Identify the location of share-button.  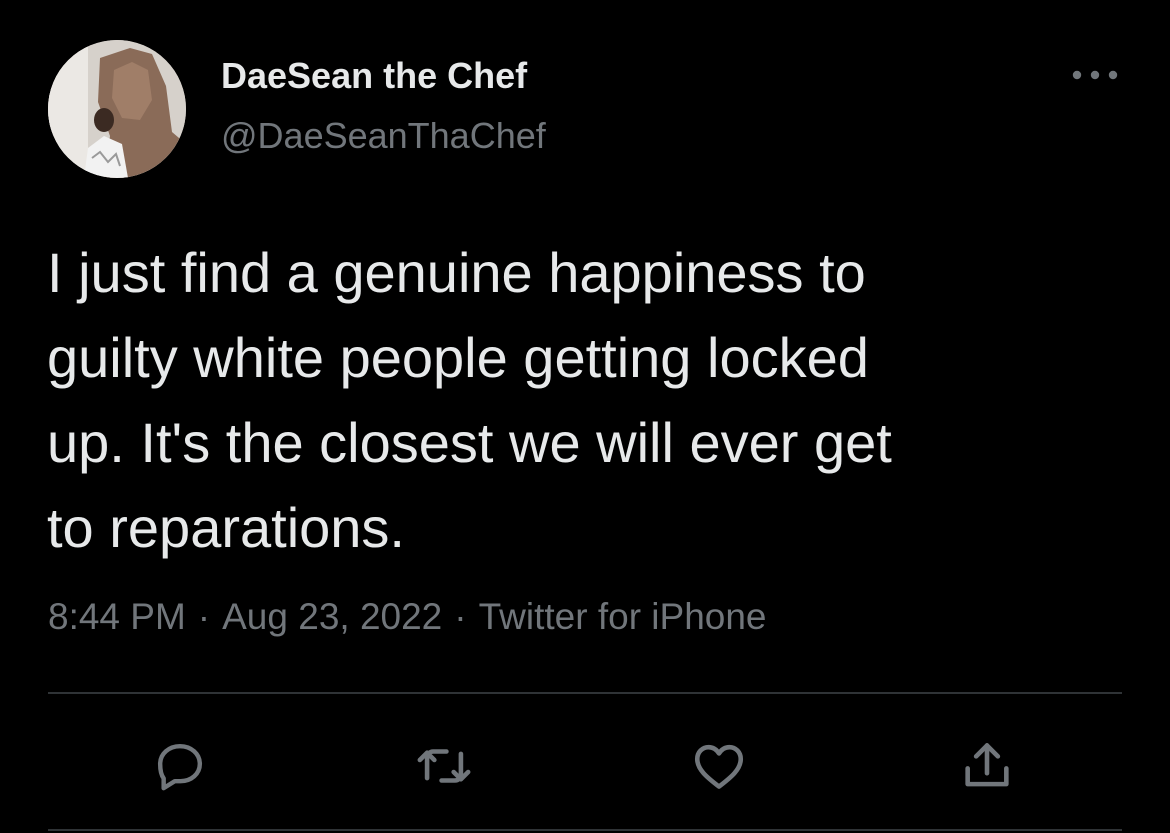
(987, 766).